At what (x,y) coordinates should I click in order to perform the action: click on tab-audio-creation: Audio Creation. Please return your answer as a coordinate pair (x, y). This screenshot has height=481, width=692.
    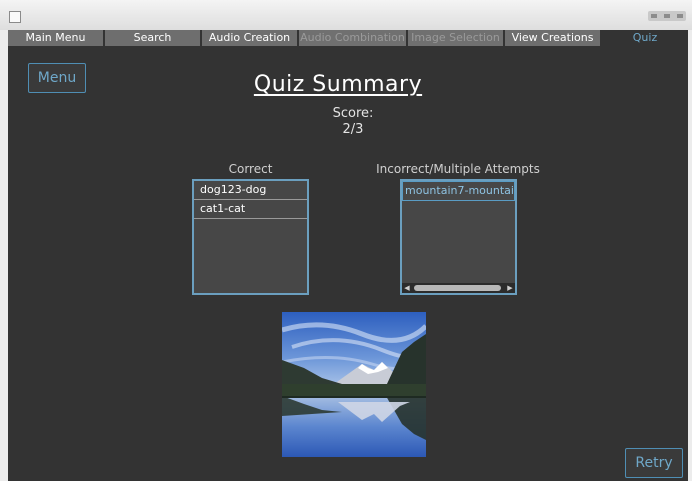
    Looking at the image, I should click on (250, 38).